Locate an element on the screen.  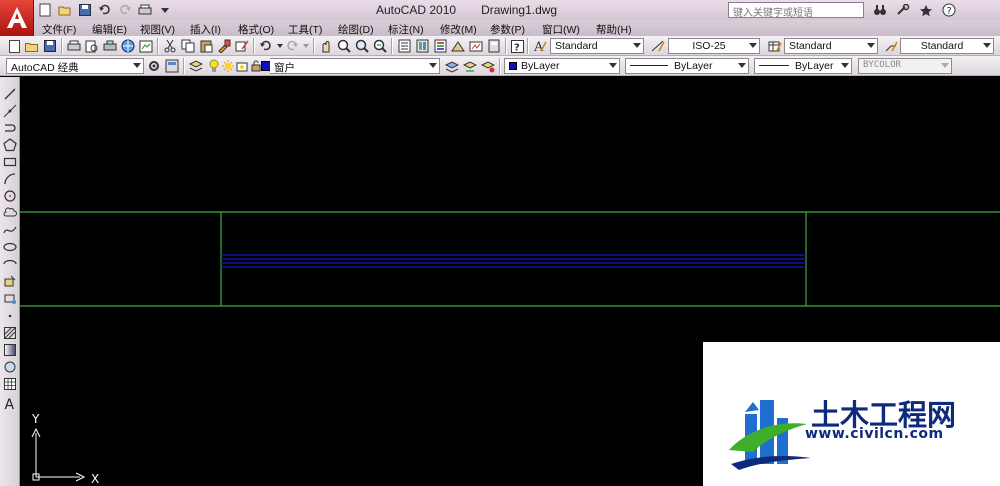
sheet-set-icon is located at coordinates (458, 46).